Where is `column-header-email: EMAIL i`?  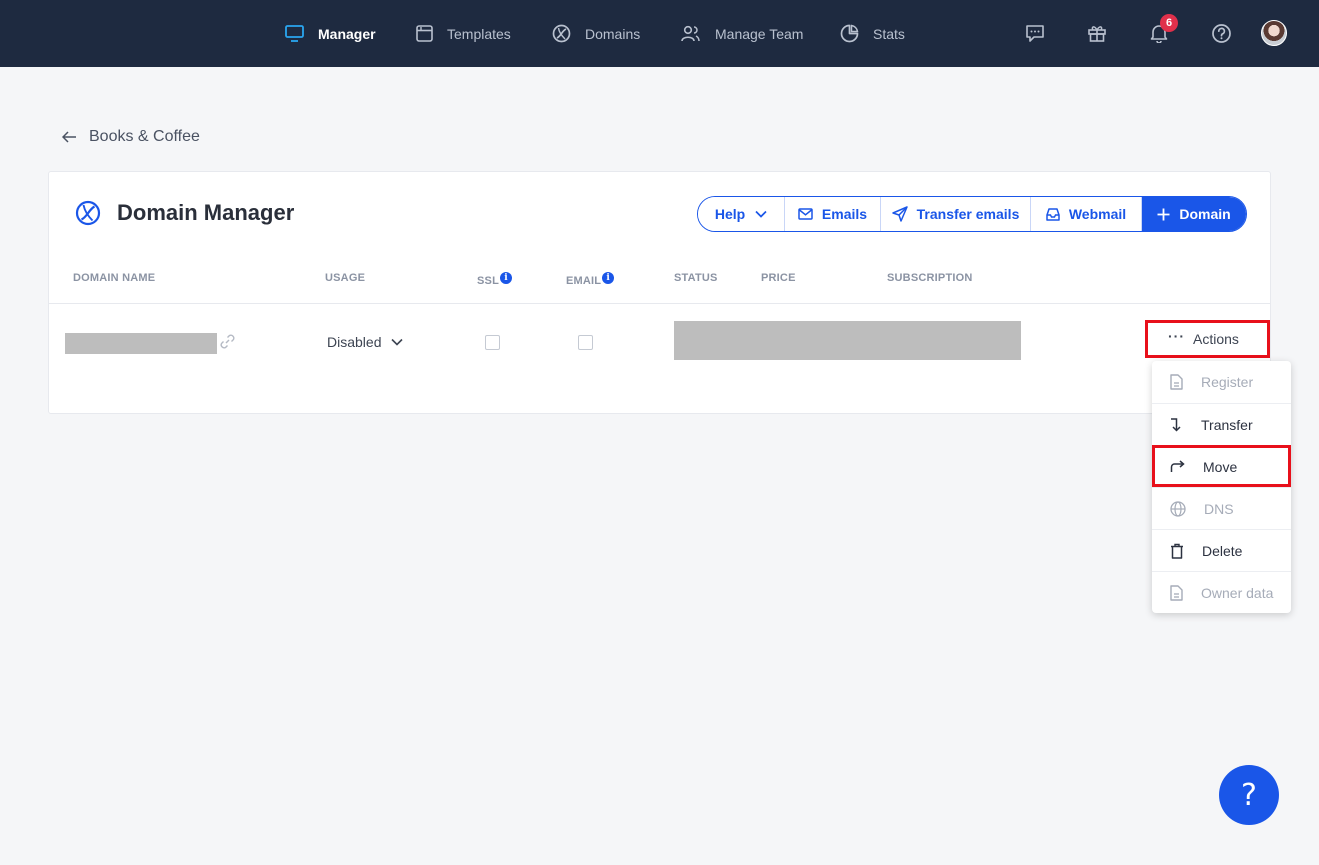 column-header-email: EMAIL i is located at coordinates (590, 279).